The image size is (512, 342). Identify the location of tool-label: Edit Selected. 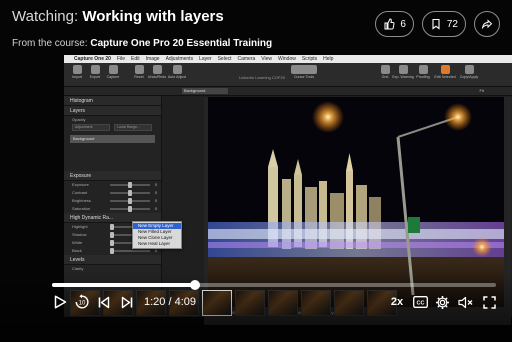
(445, 77).